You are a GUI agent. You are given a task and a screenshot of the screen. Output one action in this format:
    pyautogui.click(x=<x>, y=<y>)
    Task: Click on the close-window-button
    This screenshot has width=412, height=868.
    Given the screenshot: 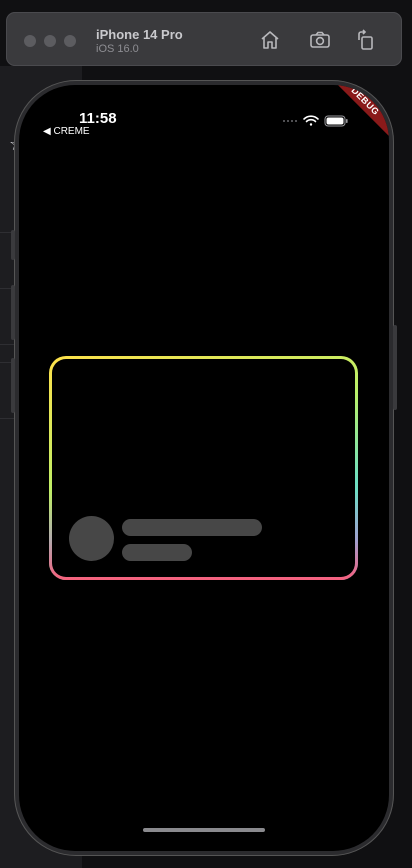 What is the action you would take?
    pyautogui.click(x=30, y=41)
    